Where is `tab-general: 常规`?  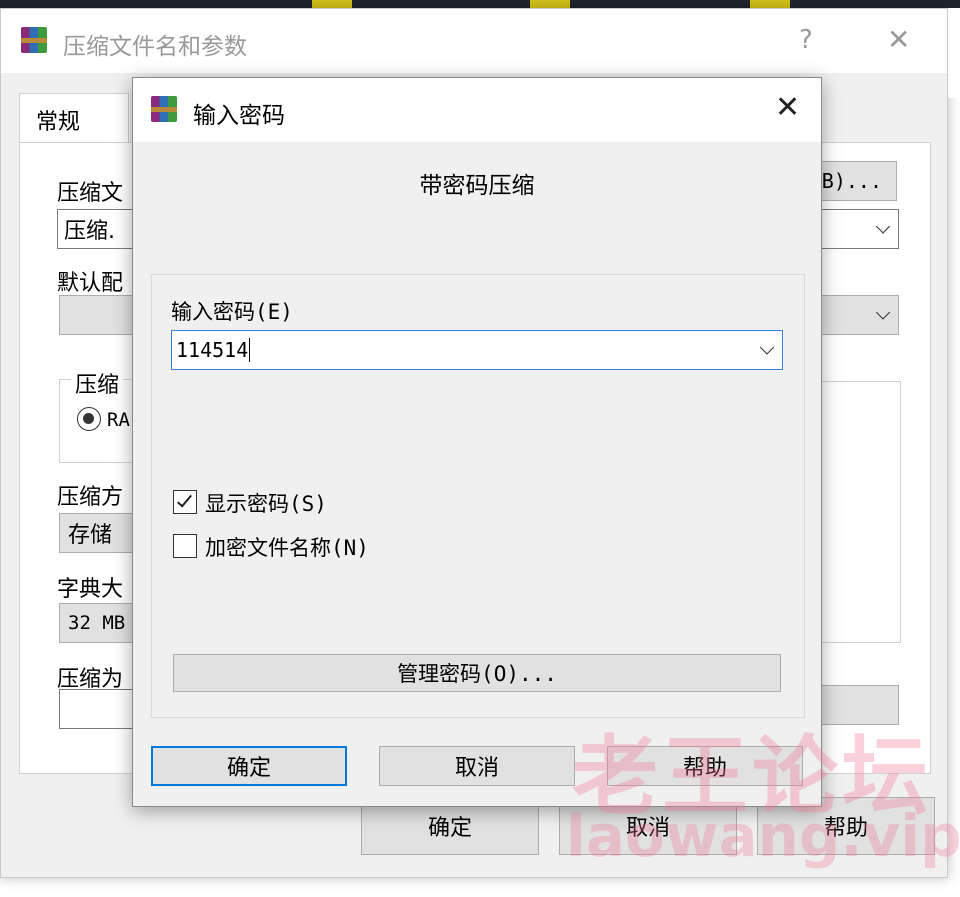
tab-general: 常规 is located at coordinates (74, 118).